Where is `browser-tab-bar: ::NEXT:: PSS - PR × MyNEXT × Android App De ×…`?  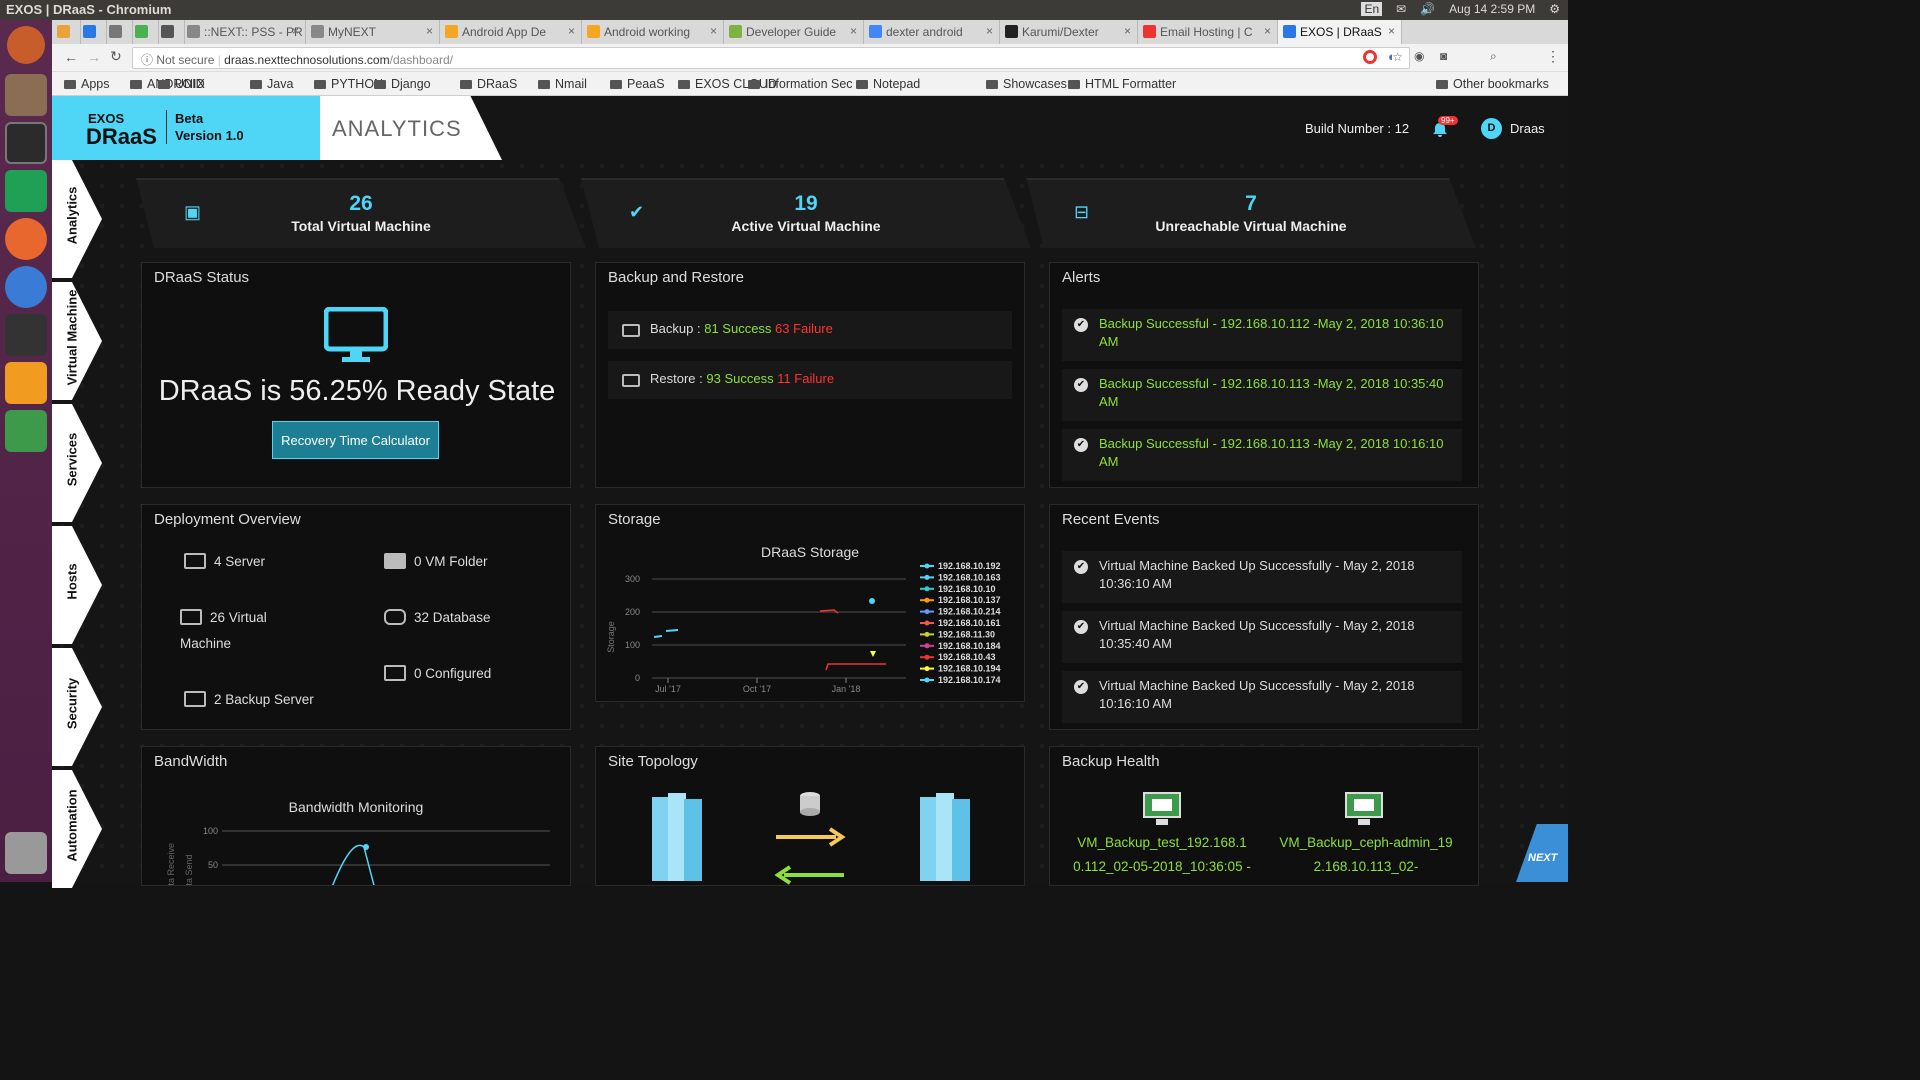 browser-tab-bar: ::NEXT:: PSS - PR × MyNEXT × Android App De ×… is located at coordinates (810, 32).